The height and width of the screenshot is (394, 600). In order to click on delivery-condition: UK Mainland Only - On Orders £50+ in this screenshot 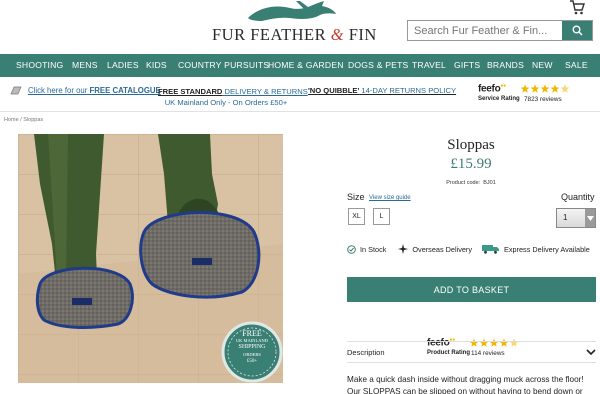, I will do `click(226, 102)`.